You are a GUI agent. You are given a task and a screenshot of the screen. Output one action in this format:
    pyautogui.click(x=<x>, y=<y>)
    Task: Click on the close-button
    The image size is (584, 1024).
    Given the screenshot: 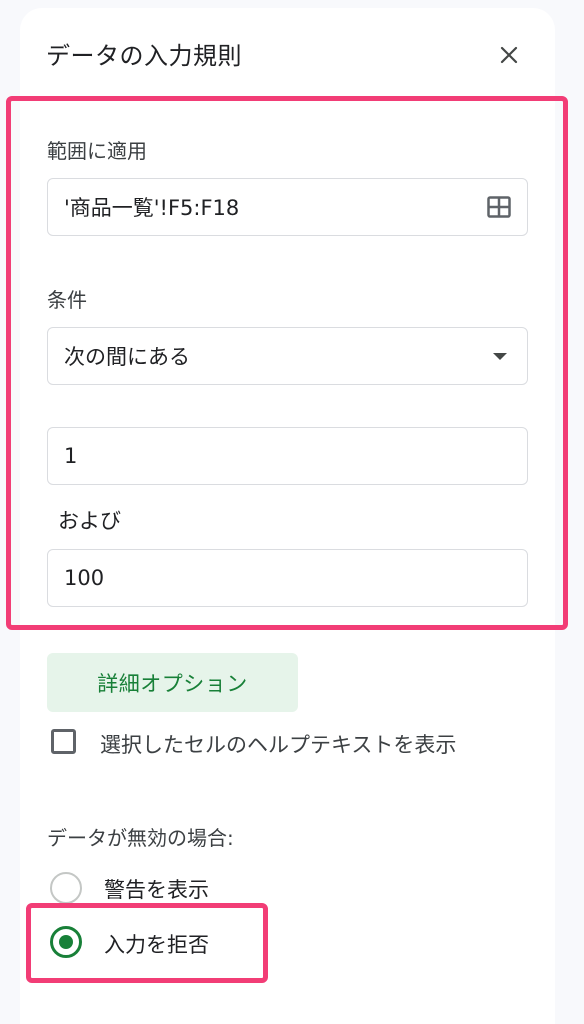 What is the action you would take?
    pyautogui.click(x=509, y=55)
    